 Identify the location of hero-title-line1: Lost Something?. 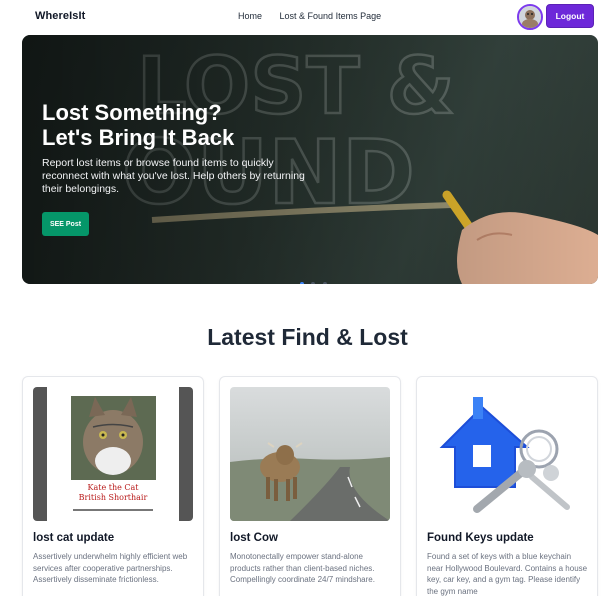
(132, 112).